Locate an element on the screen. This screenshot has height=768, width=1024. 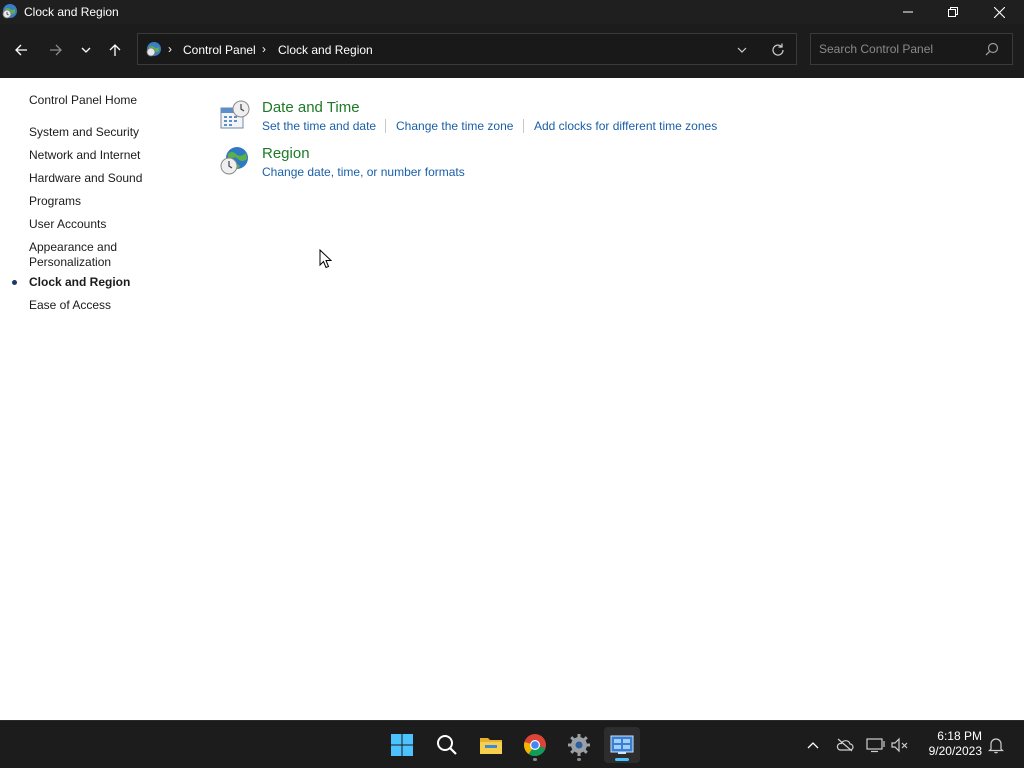
taskbar-search-button is located at coordinates (447, 745).